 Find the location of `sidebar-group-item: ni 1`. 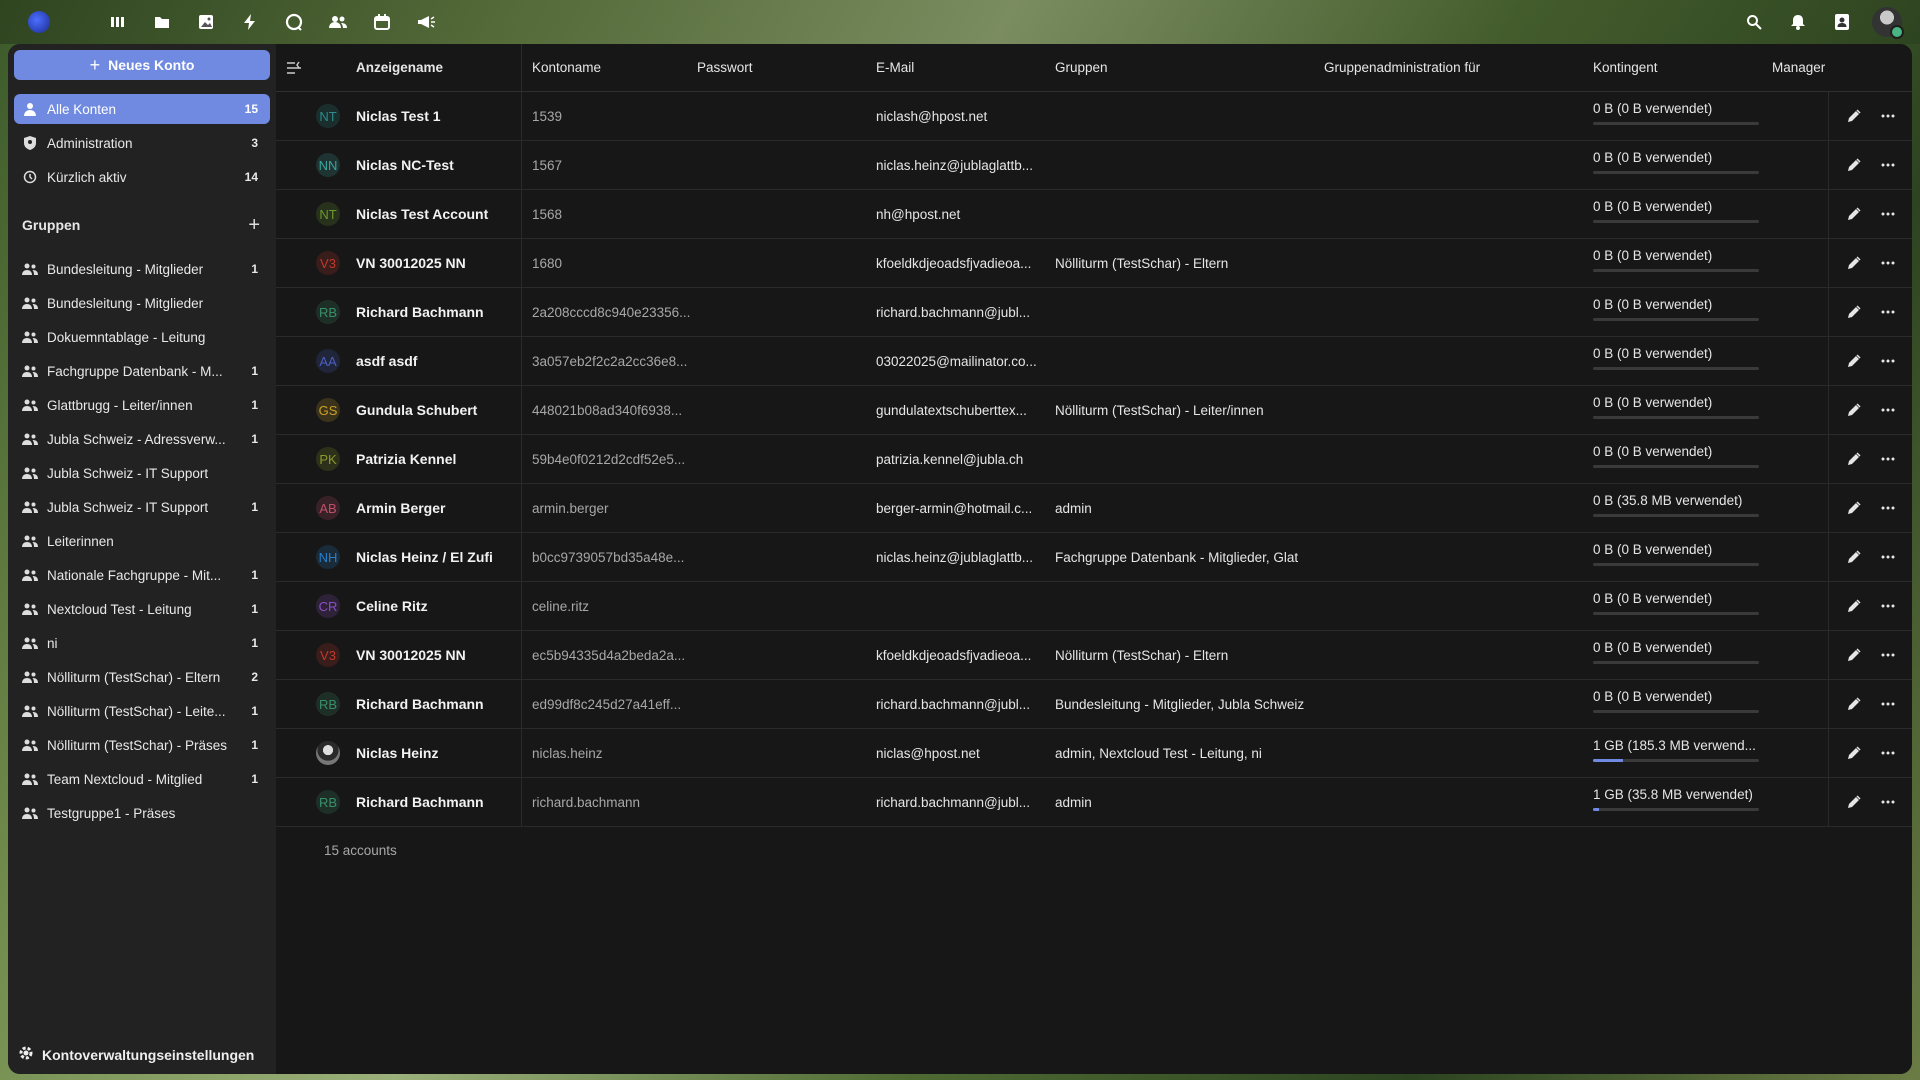

sidebar-group-item: ni 1 is located at coordinates (142, 643).